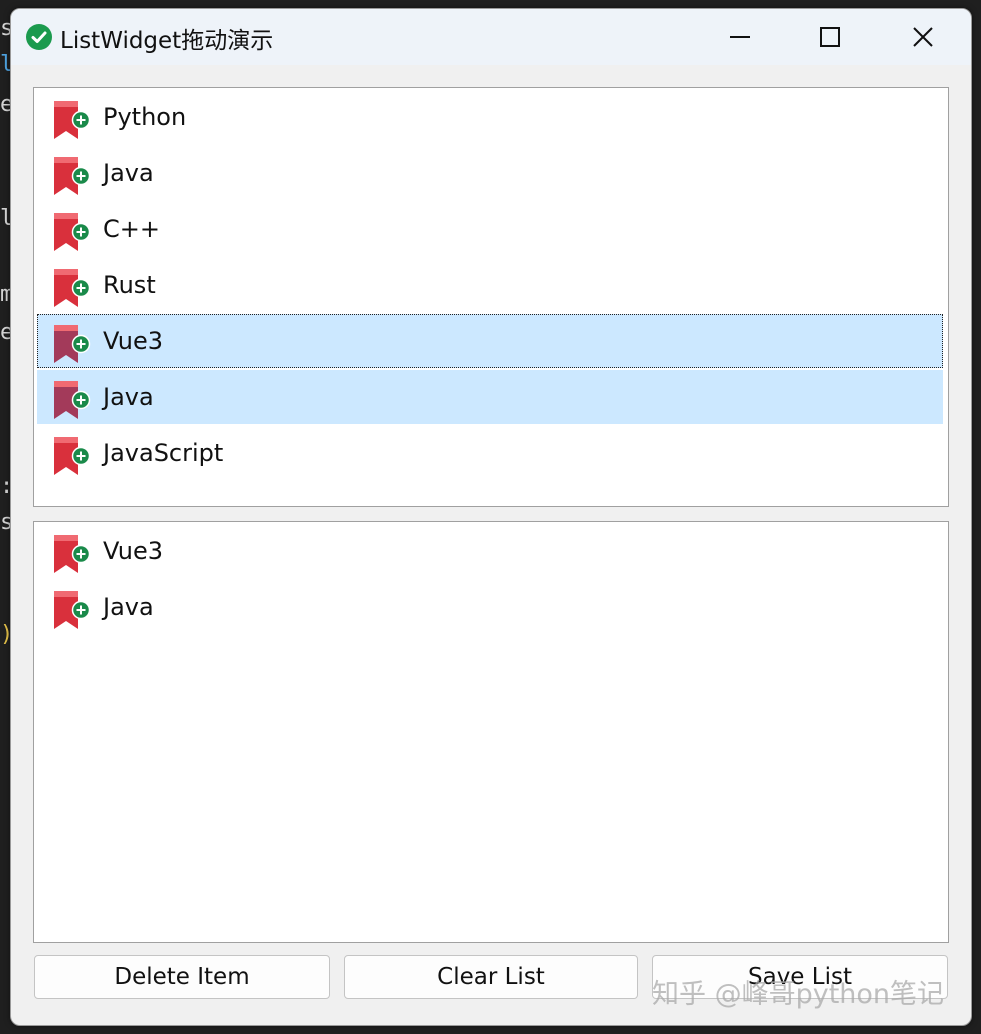 Image resolution: width=981 pixels, height=1034 pixels. What do you see at coordinates (182, 977) in the screenshot?
I see `delete-item-button: Delete Item` at bounding box center [182, 977].